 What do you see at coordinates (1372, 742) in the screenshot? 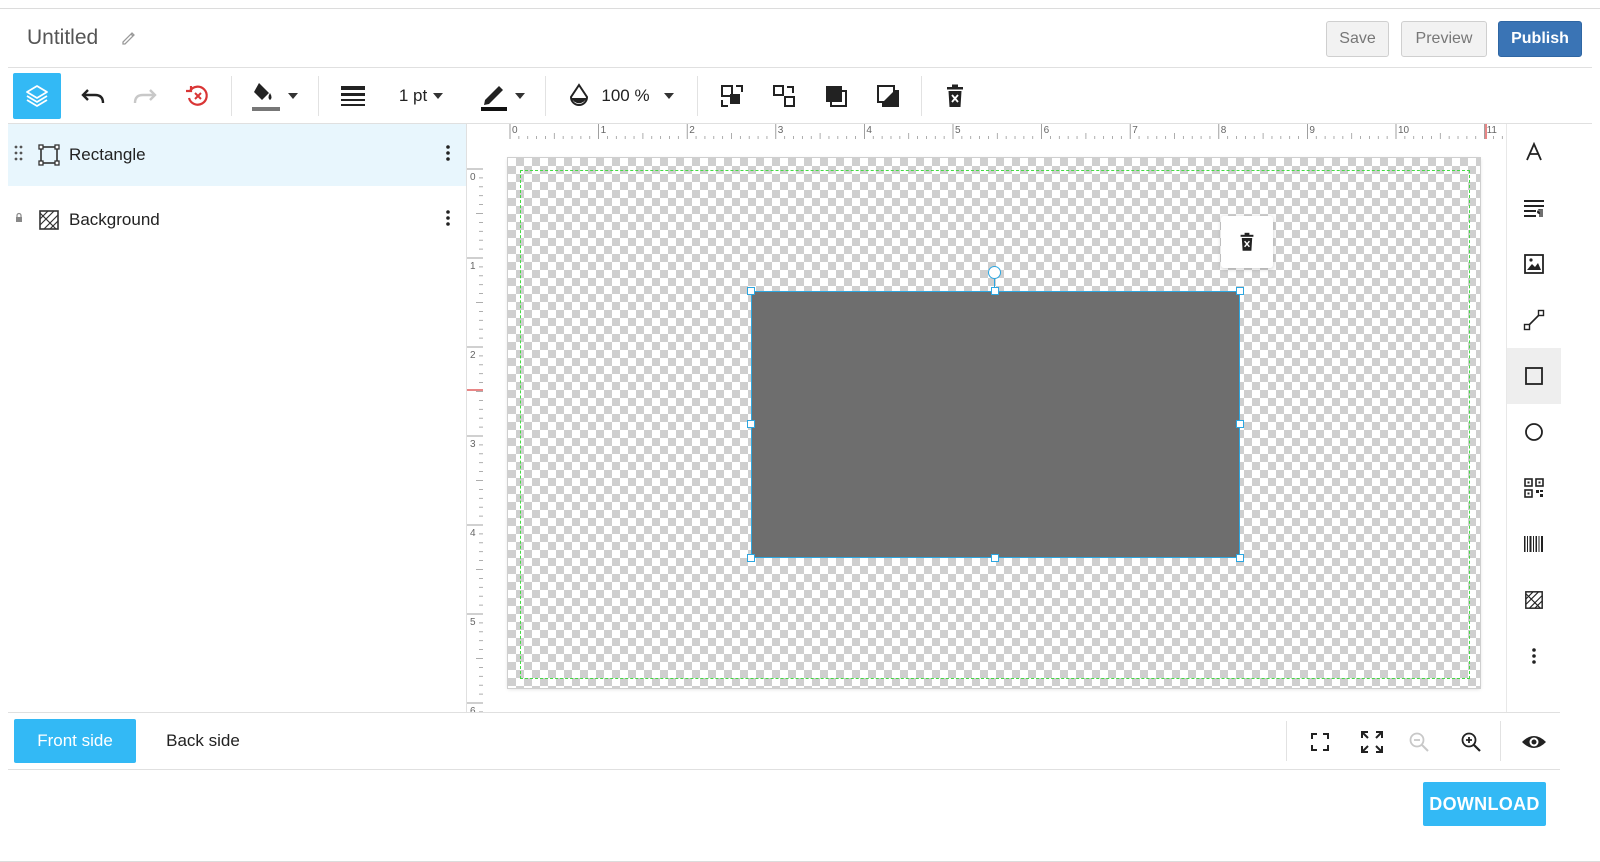
I see `fullscreen-button` at bounding box center [1372, 742].